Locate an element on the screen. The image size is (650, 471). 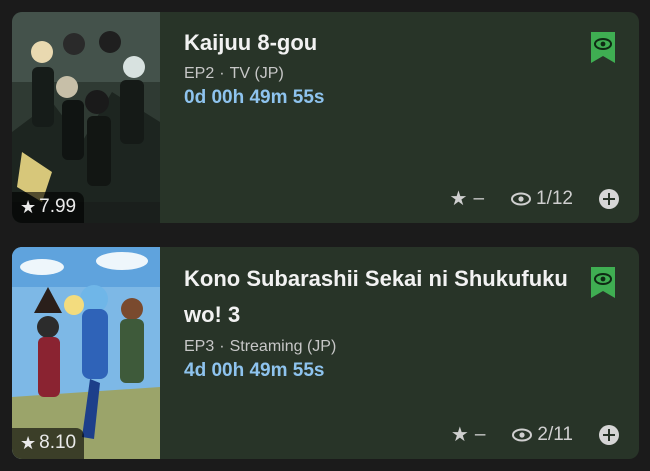
card-actions: ★ – 1/12 is located at coordinates (534, 198).